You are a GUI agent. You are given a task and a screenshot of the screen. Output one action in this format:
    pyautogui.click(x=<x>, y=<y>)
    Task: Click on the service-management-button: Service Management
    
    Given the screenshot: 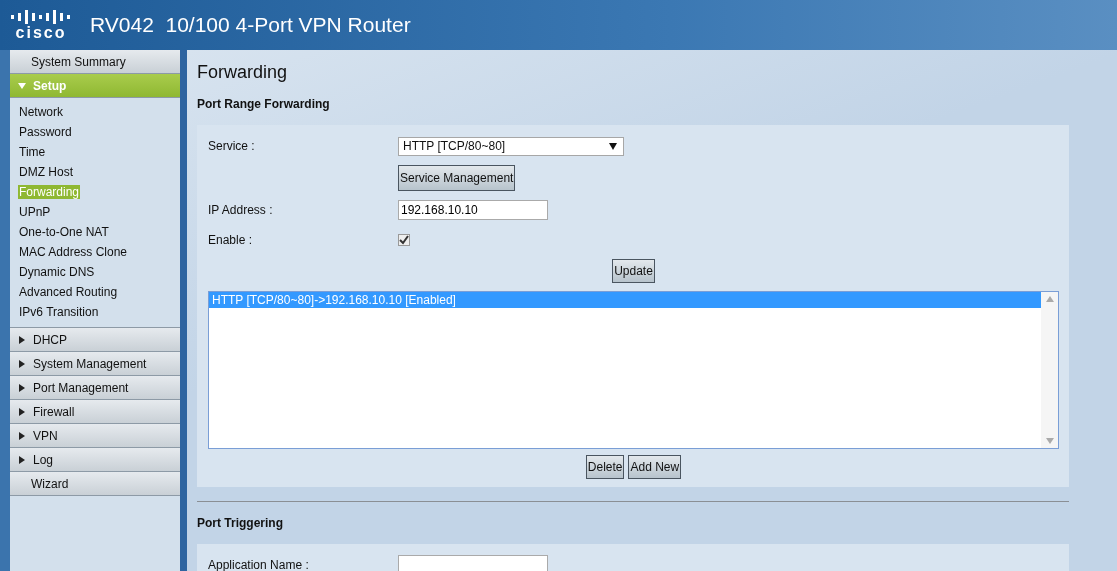 What is the action you would take?
    pyautogui.click(x=457, y=178)
    